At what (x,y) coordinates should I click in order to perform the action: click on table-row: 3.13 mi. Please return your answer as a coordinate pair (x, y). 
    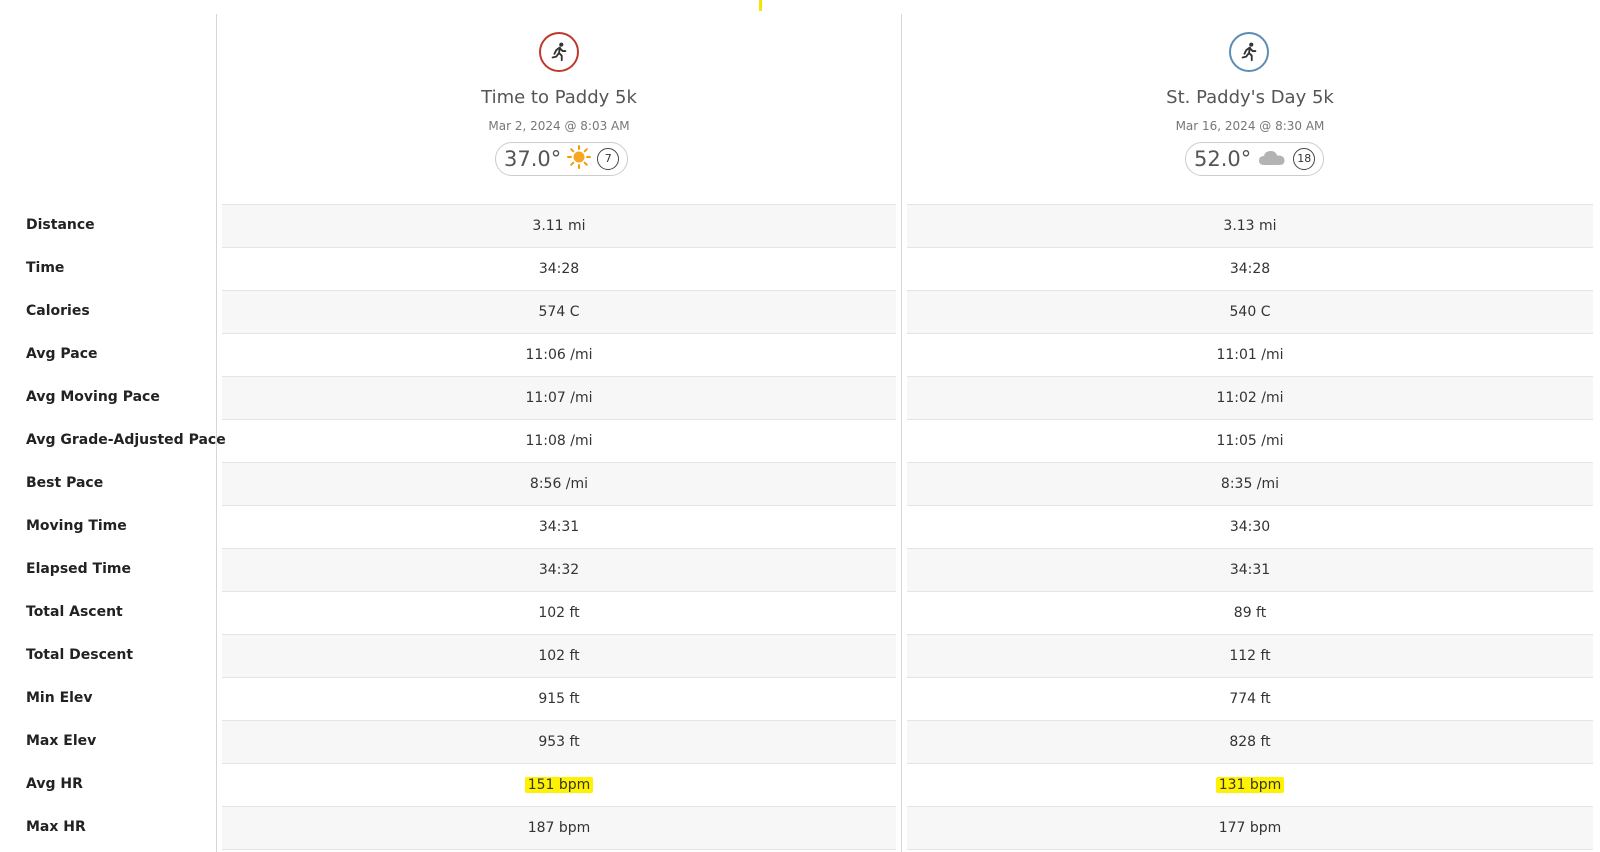
    Looking at the image, I should click on (1250, 225).